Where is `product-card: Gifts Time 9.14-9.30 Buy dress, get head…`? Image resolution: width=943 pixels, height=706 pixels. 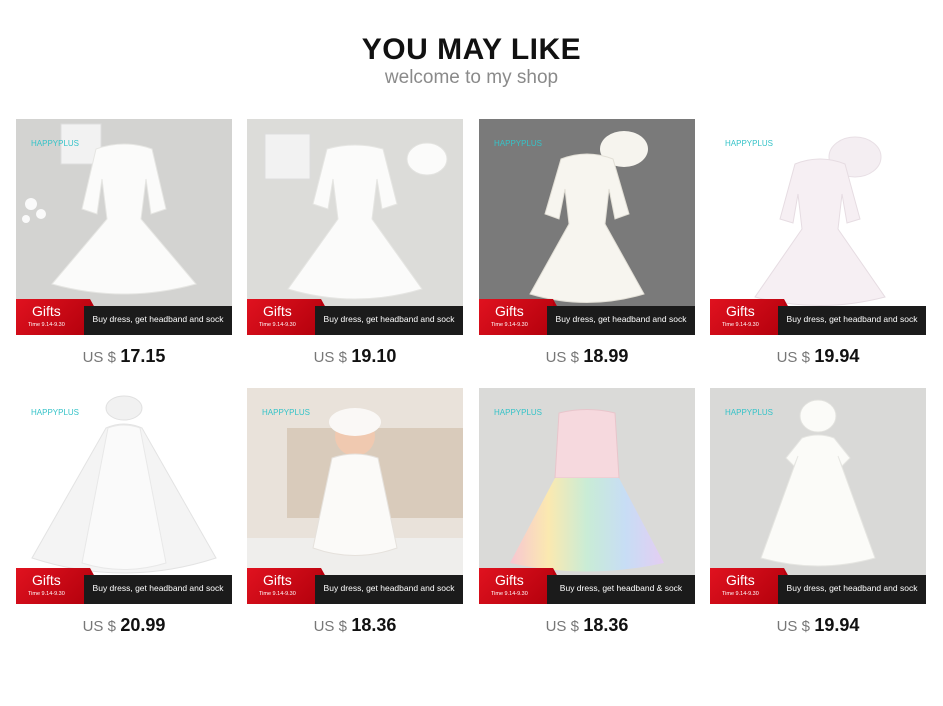 product-card: Gifts Time 9.14-9.30 Buy dress, get head… is located at coordinates (355, 244).